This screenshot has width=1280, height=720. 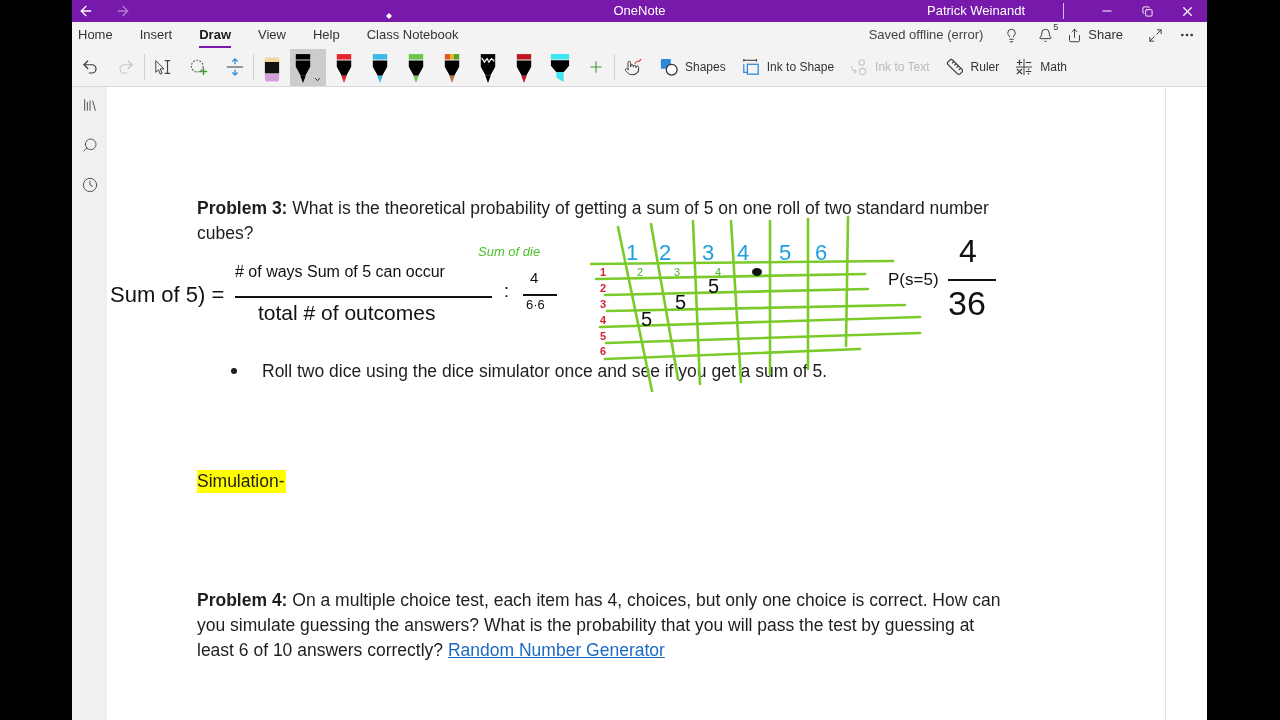 What do you see at coordinates (677, 272) in the screenshot?
I see `table-value: 3` at bounding box center [677, 272].